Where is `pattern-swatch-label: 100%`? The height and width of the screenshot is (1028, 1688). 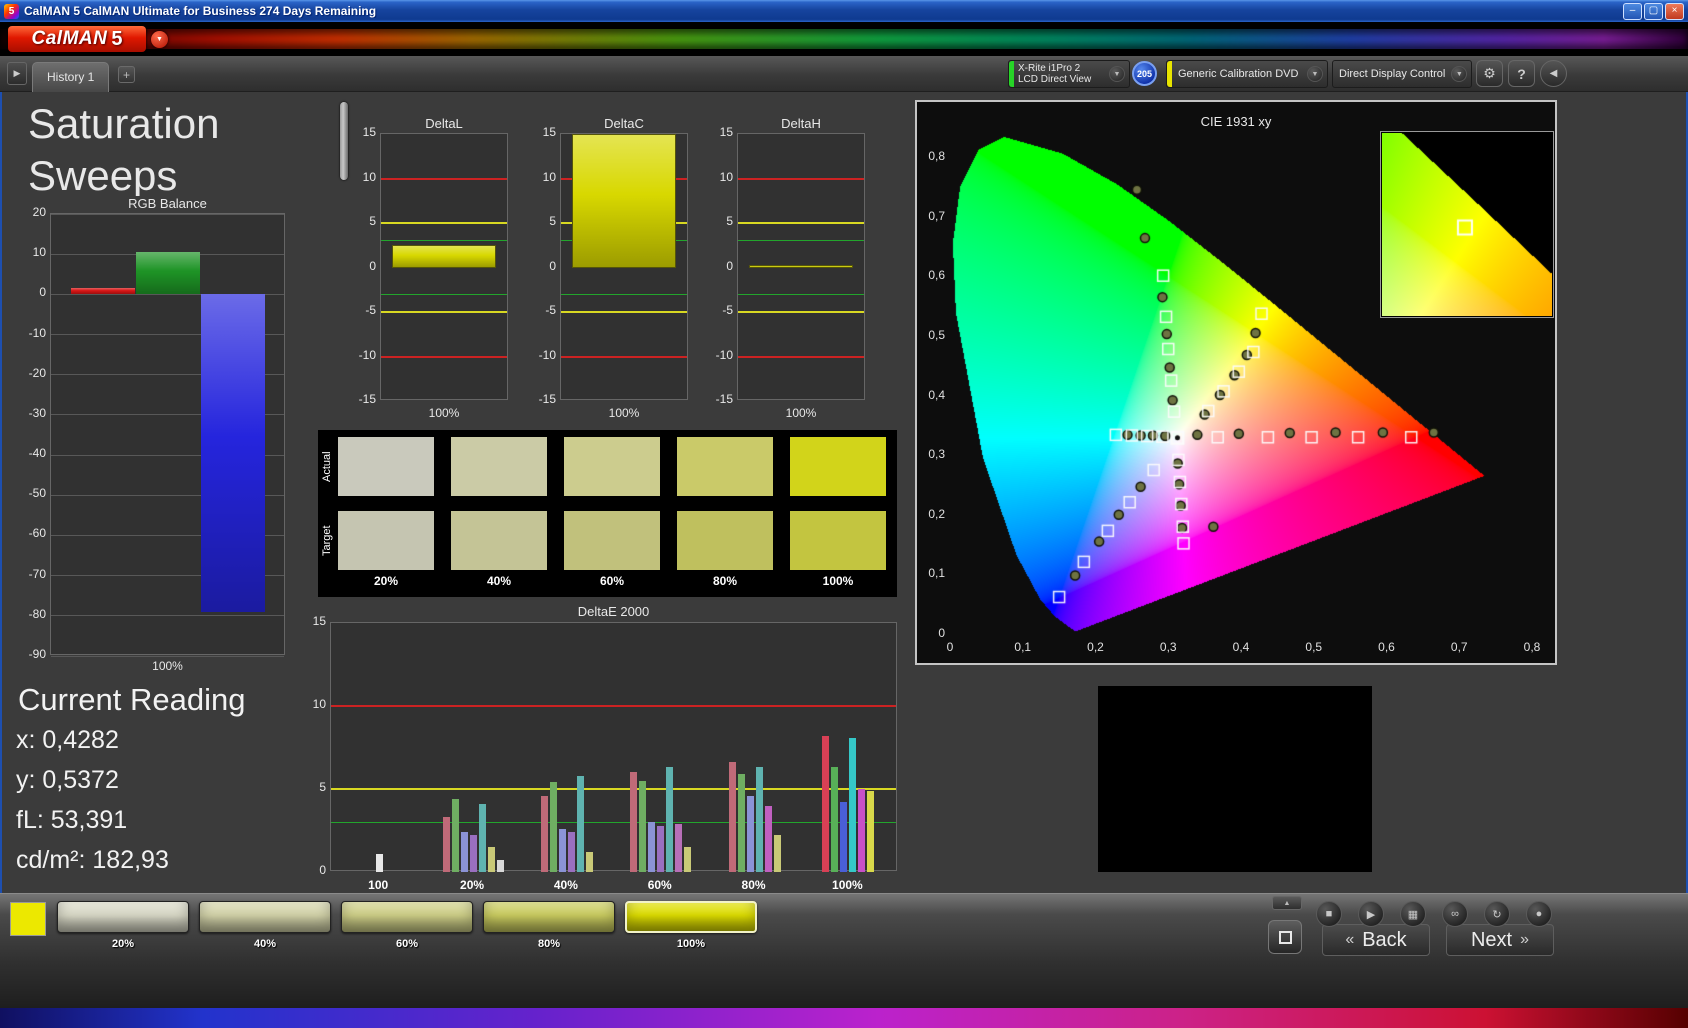
pattern-swatch-label: 100% is located at coordinates (691, 944).